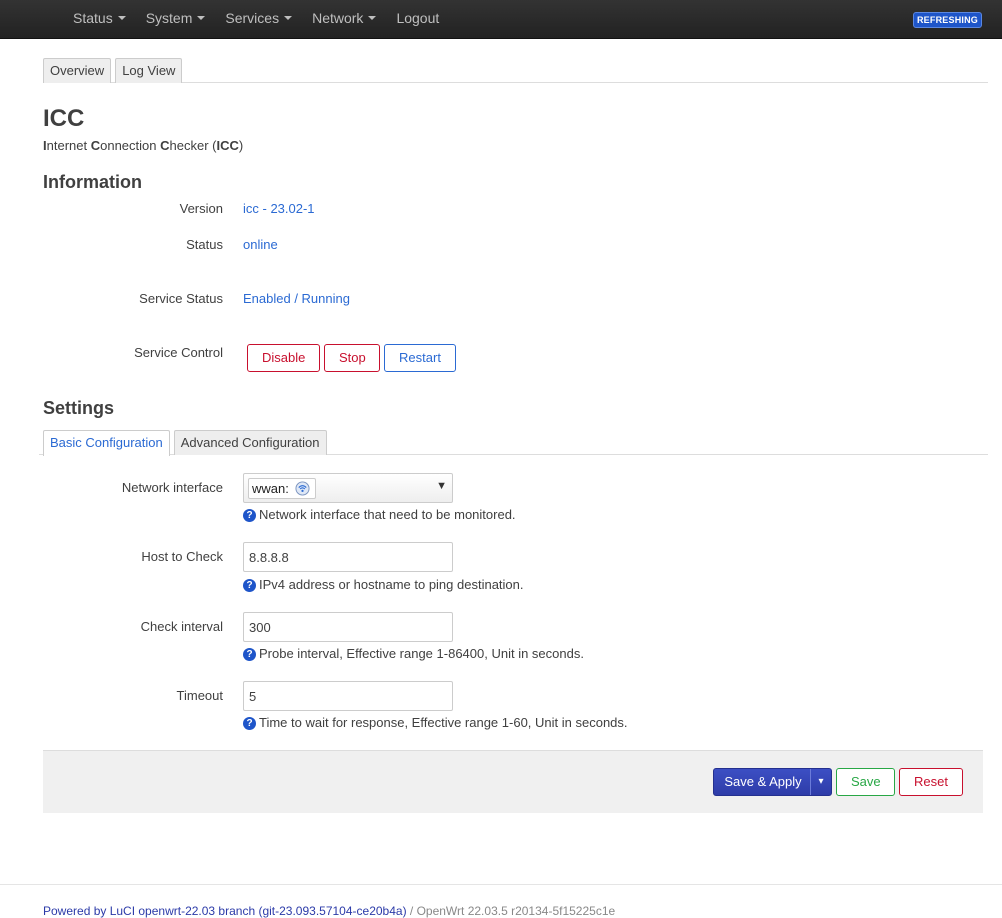  I want to click on menu-logout: Logout, so click(417, 19).